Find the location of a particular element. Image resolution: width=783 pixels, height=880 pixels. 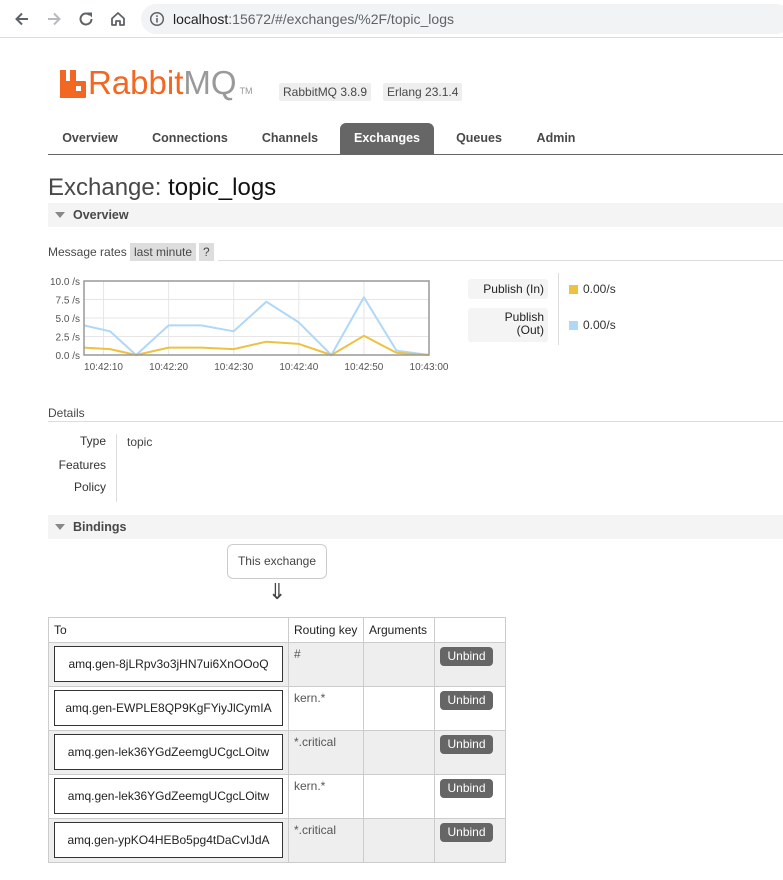

bindings-section-header: Bindings is located at coordinates (415, 527).